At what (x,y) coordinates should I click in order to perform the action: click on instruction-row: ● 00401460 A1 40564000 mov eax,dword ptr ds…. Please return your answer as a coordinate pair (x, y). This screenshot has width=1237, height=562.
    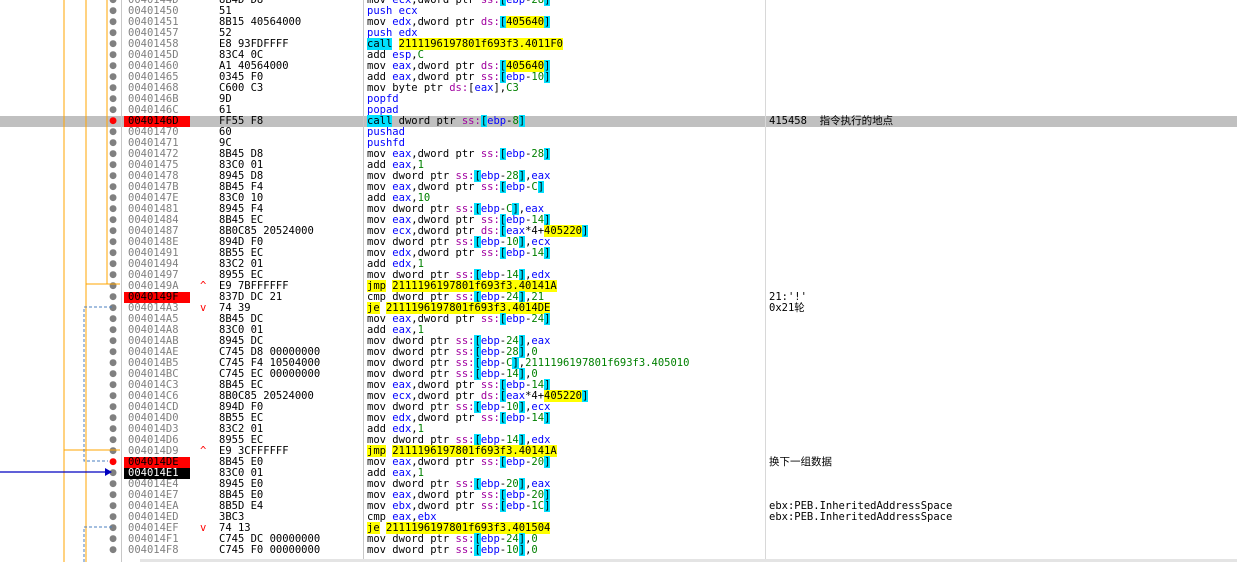
    Looking at the image, I should click on (618, 66).